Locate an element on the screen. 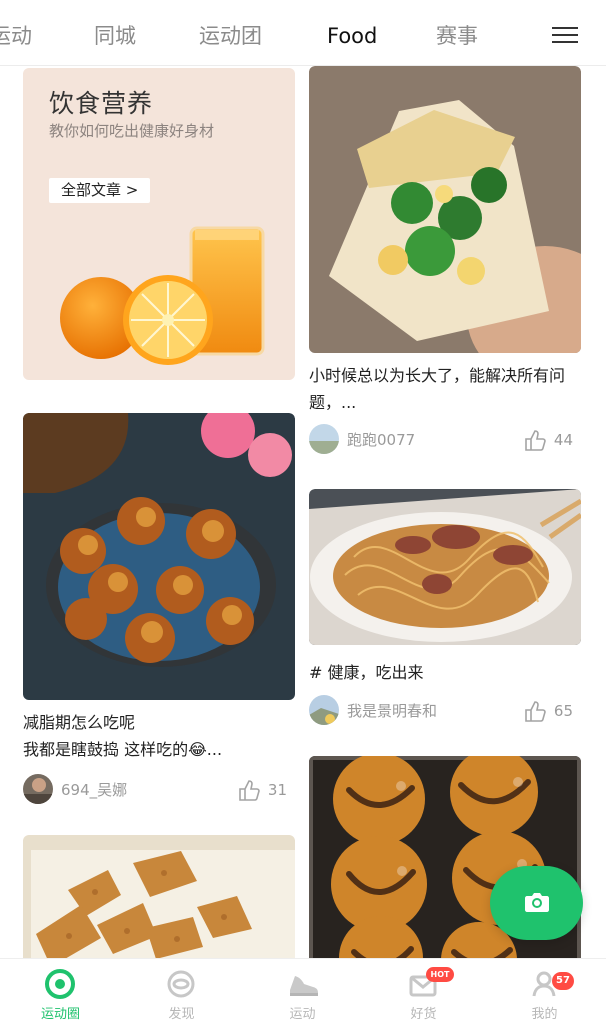  bottom-navigation: 运动圈 发现 运动 HOT 好货 57 我的 is located at coordinates (303, 992).